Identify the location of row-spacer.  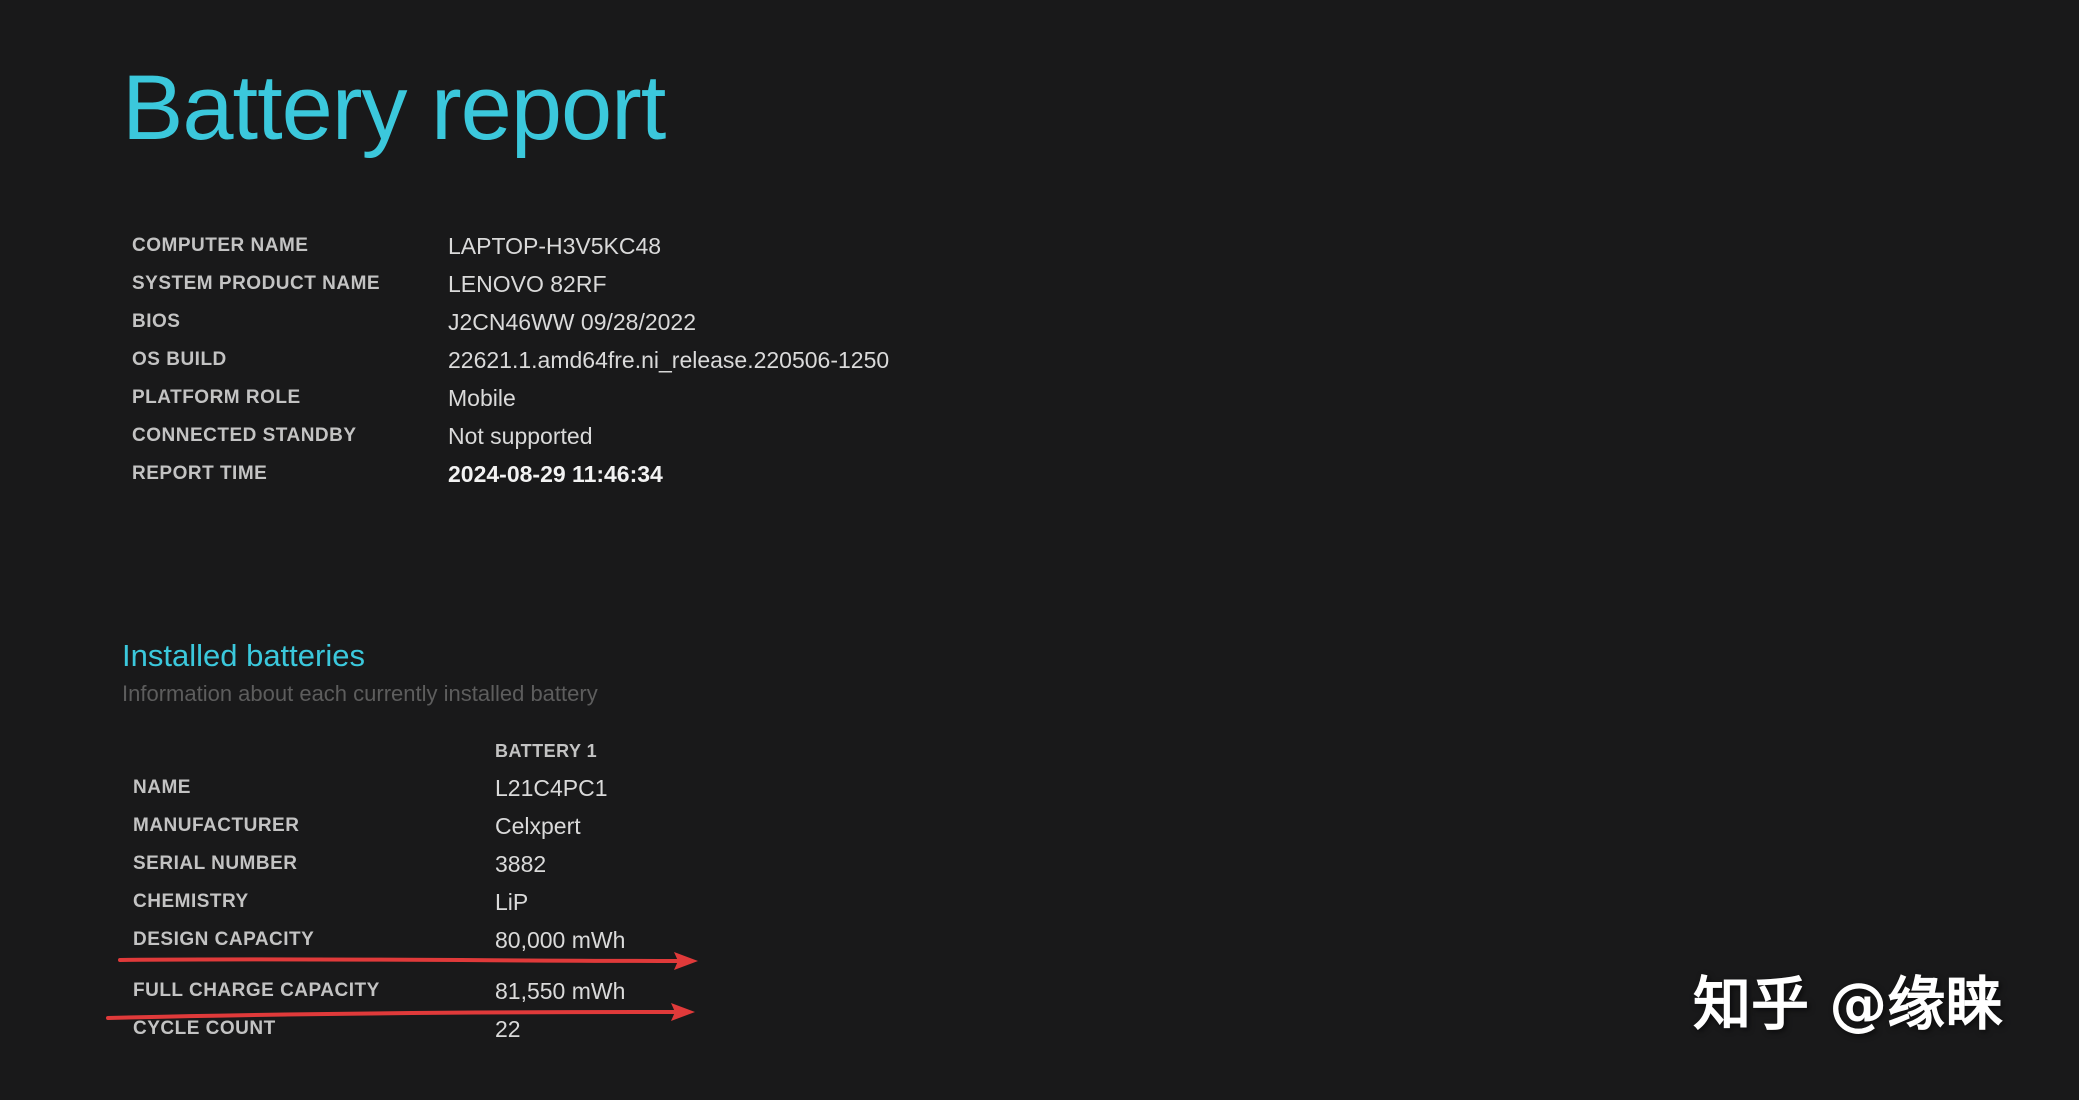
(379, 965).